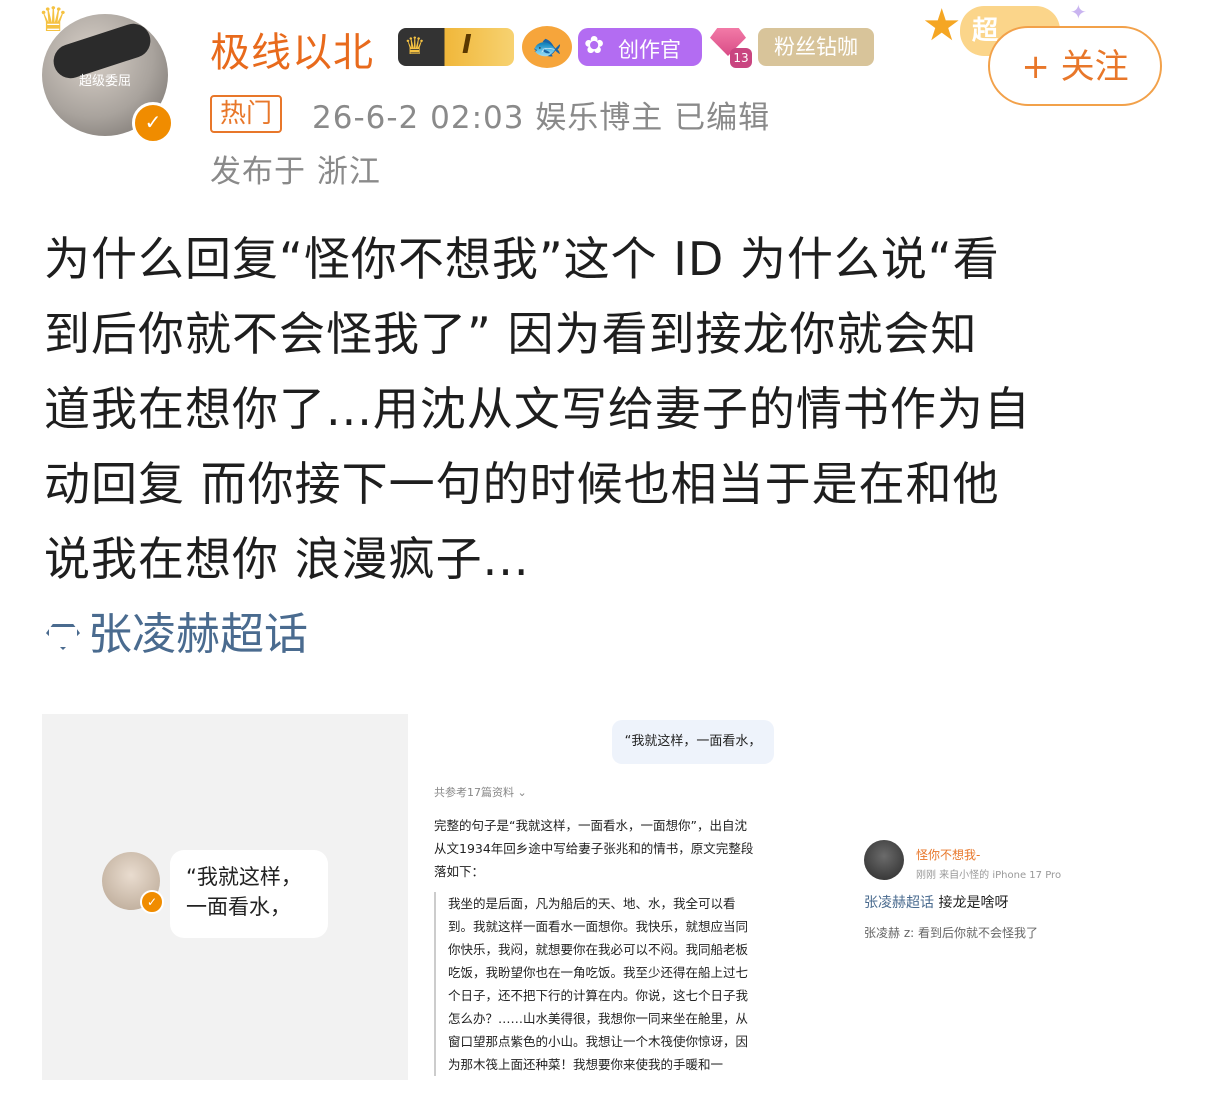 The width and height of the screenshot is (1206, 1111). Describe the element at coordinates (590, 825) in the screenshot. I see `answer-line: 完整的句子是“我就这样，一面看水，一面想你”，出自沈` at that location.